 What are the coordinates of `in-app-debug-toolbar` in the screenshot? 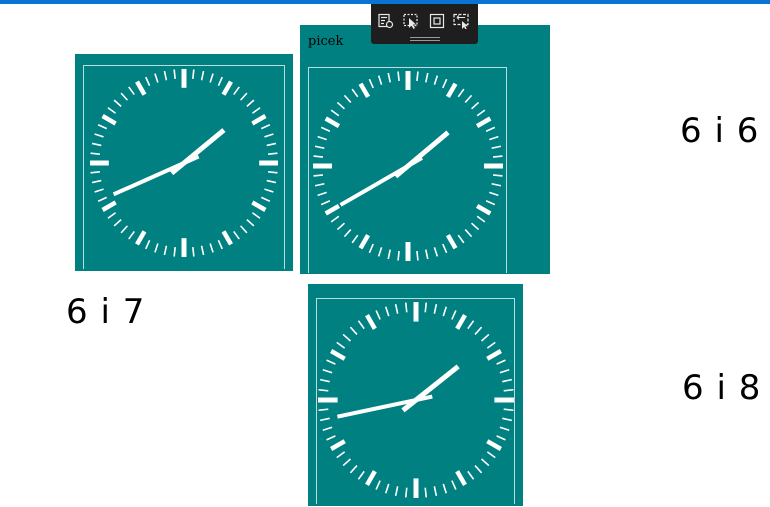 It's located at (424, 24).